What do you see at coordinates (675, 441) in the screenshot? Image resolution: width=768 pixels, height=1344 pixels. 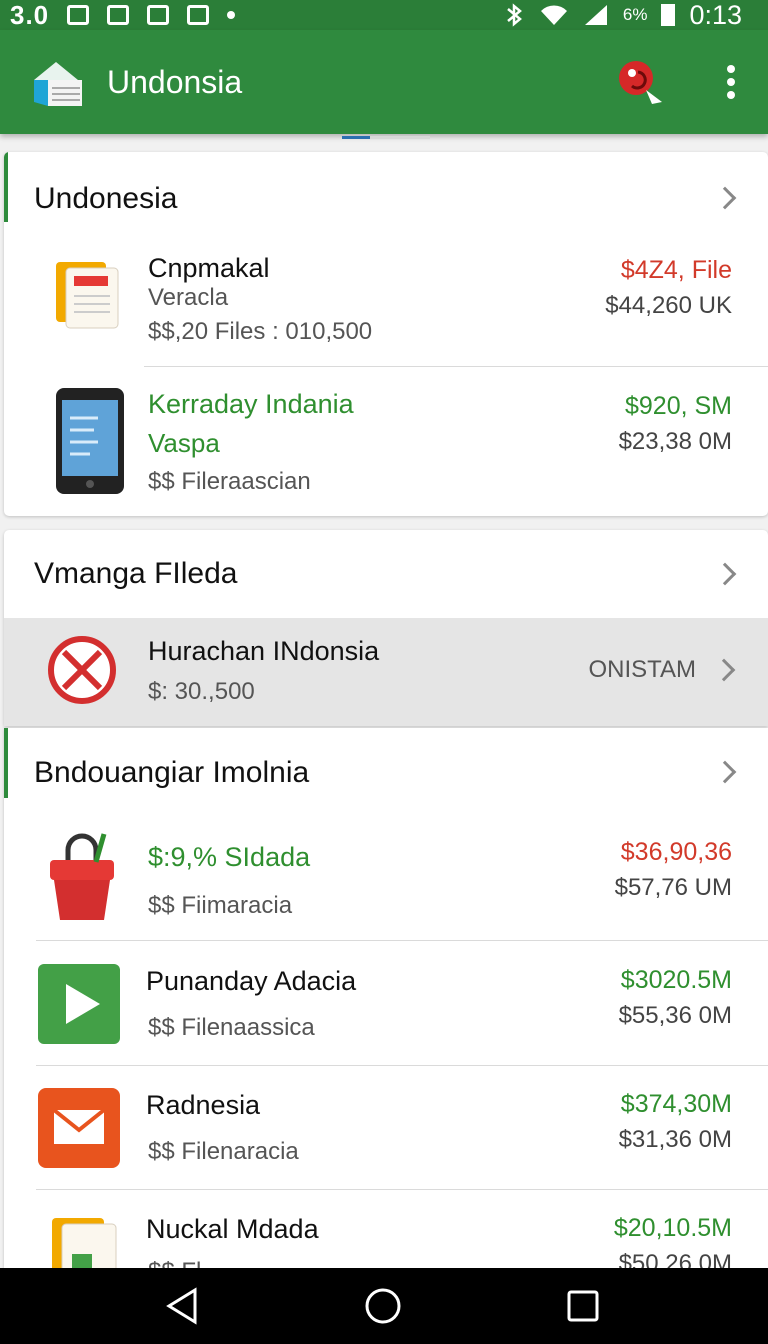 I see `item-amount-secondary: $23,38 0M` at bounding box center [675, 441].